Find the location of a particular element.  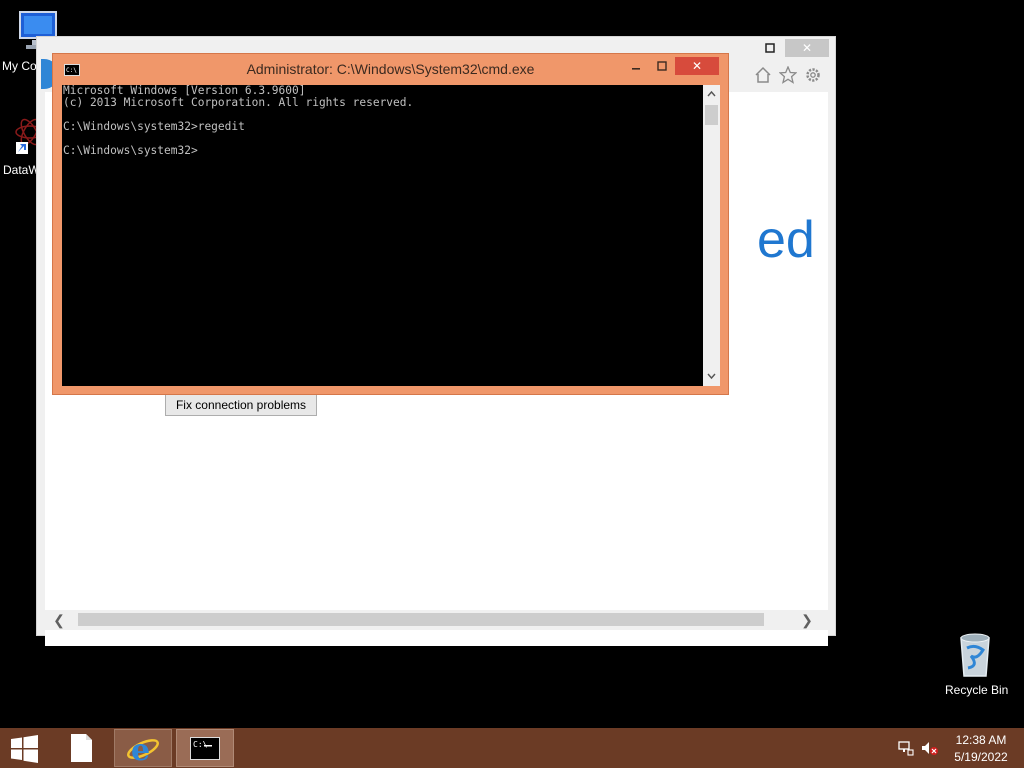

file-icon is located at coordinates (81, 748).